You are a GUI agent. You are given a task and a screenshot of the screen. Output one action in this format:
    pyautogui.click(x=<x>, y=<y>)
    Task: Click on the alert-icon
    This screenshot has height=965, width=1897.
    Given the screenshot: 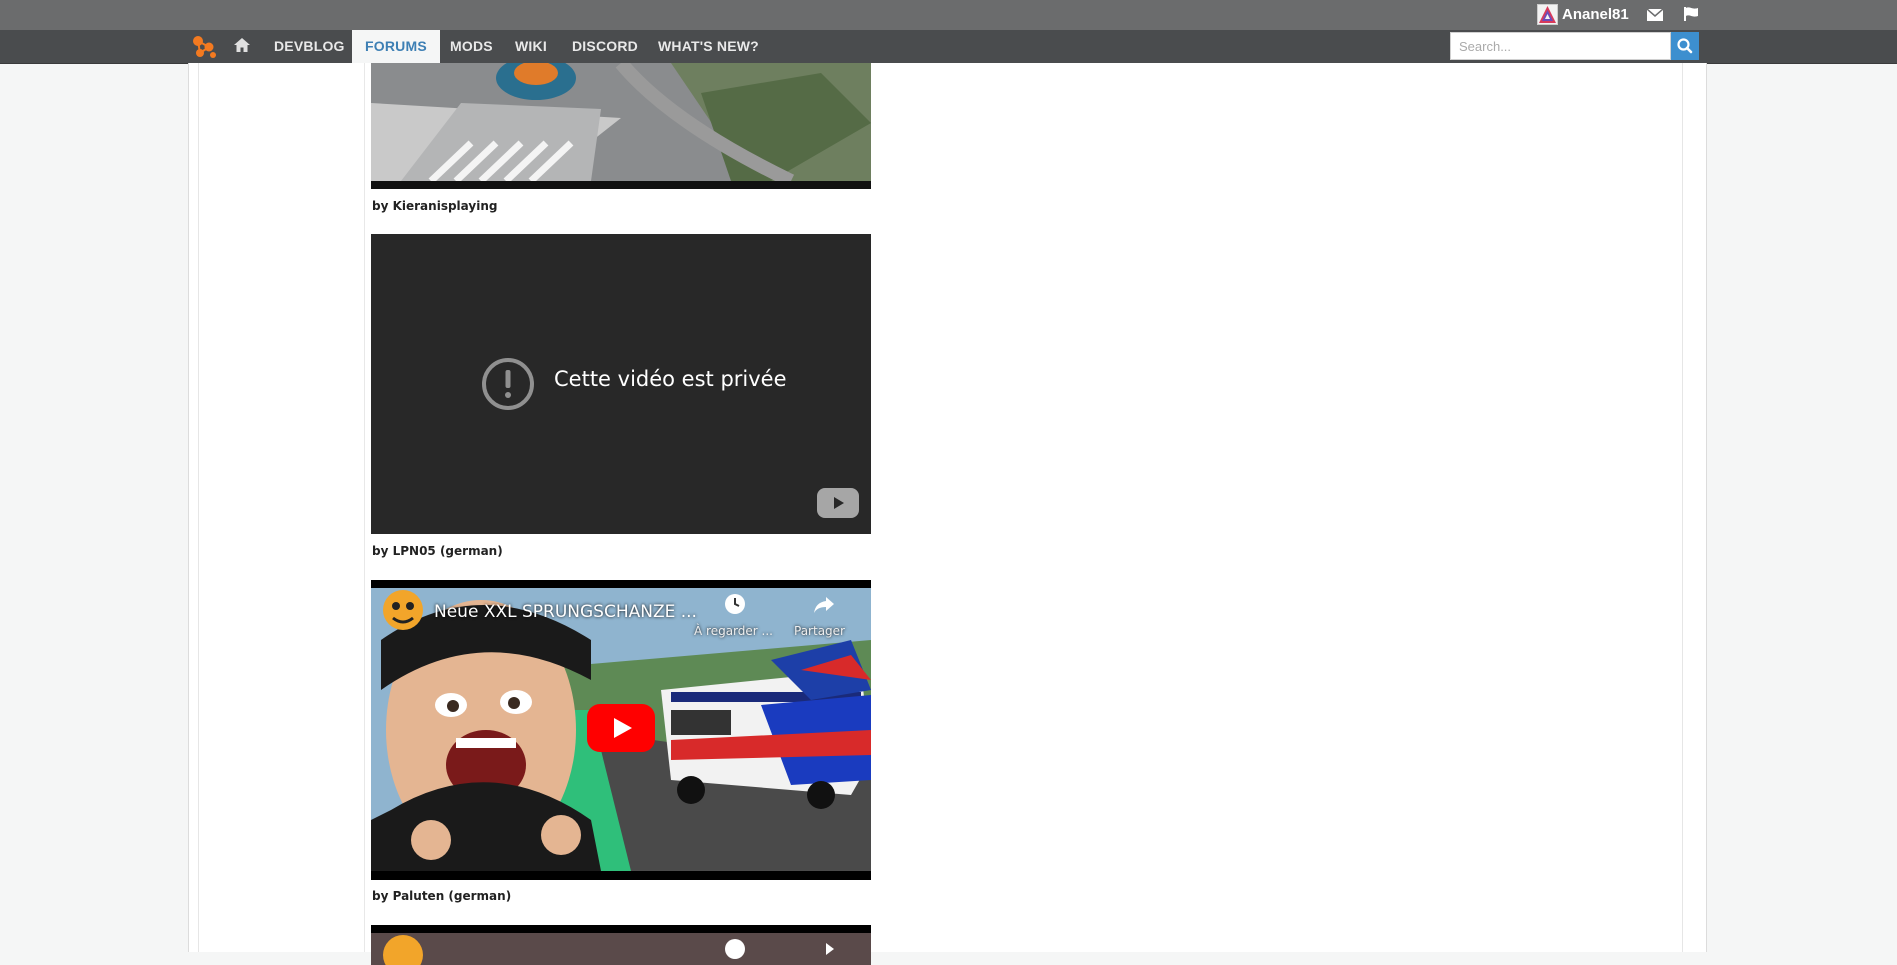 What is the action you would take?
    pyautogui.click(x=508, y=384)
    